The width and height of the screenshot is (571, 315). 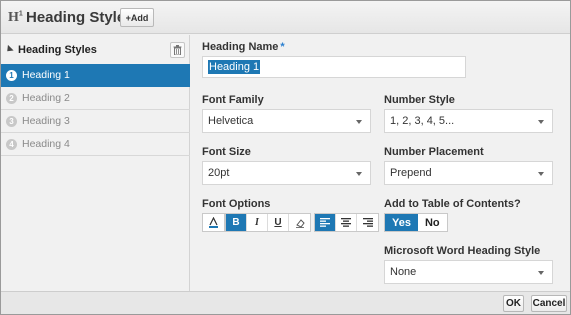 What do you see at coordinates (434, 152) in the screenshot?
I see `number-placement-label: Number Placement` at bounding box center [434, 152].